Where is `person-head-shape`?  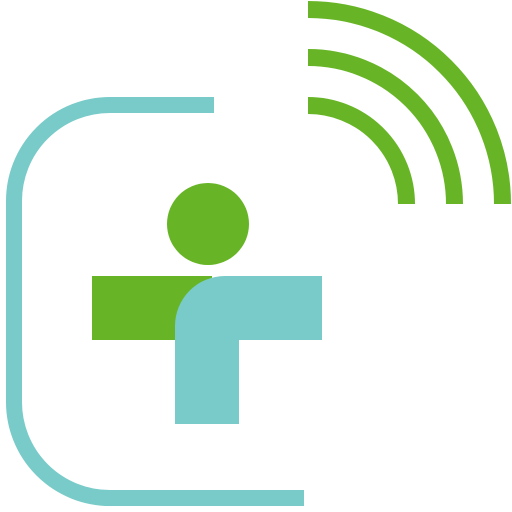 person-head-shape is located at coordinates (208, 224).